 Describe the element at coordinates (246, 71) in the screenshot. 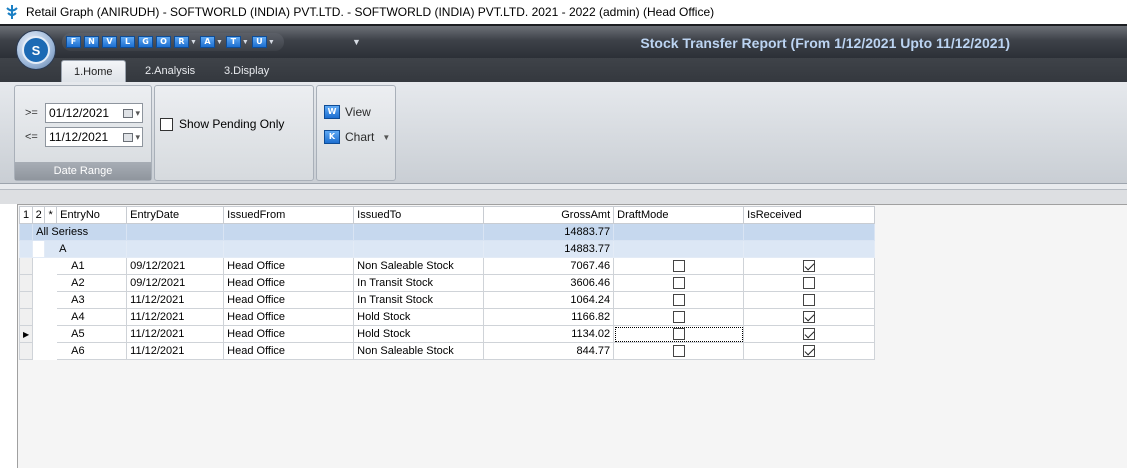

I see `tab-display: 3.Display` at that location.